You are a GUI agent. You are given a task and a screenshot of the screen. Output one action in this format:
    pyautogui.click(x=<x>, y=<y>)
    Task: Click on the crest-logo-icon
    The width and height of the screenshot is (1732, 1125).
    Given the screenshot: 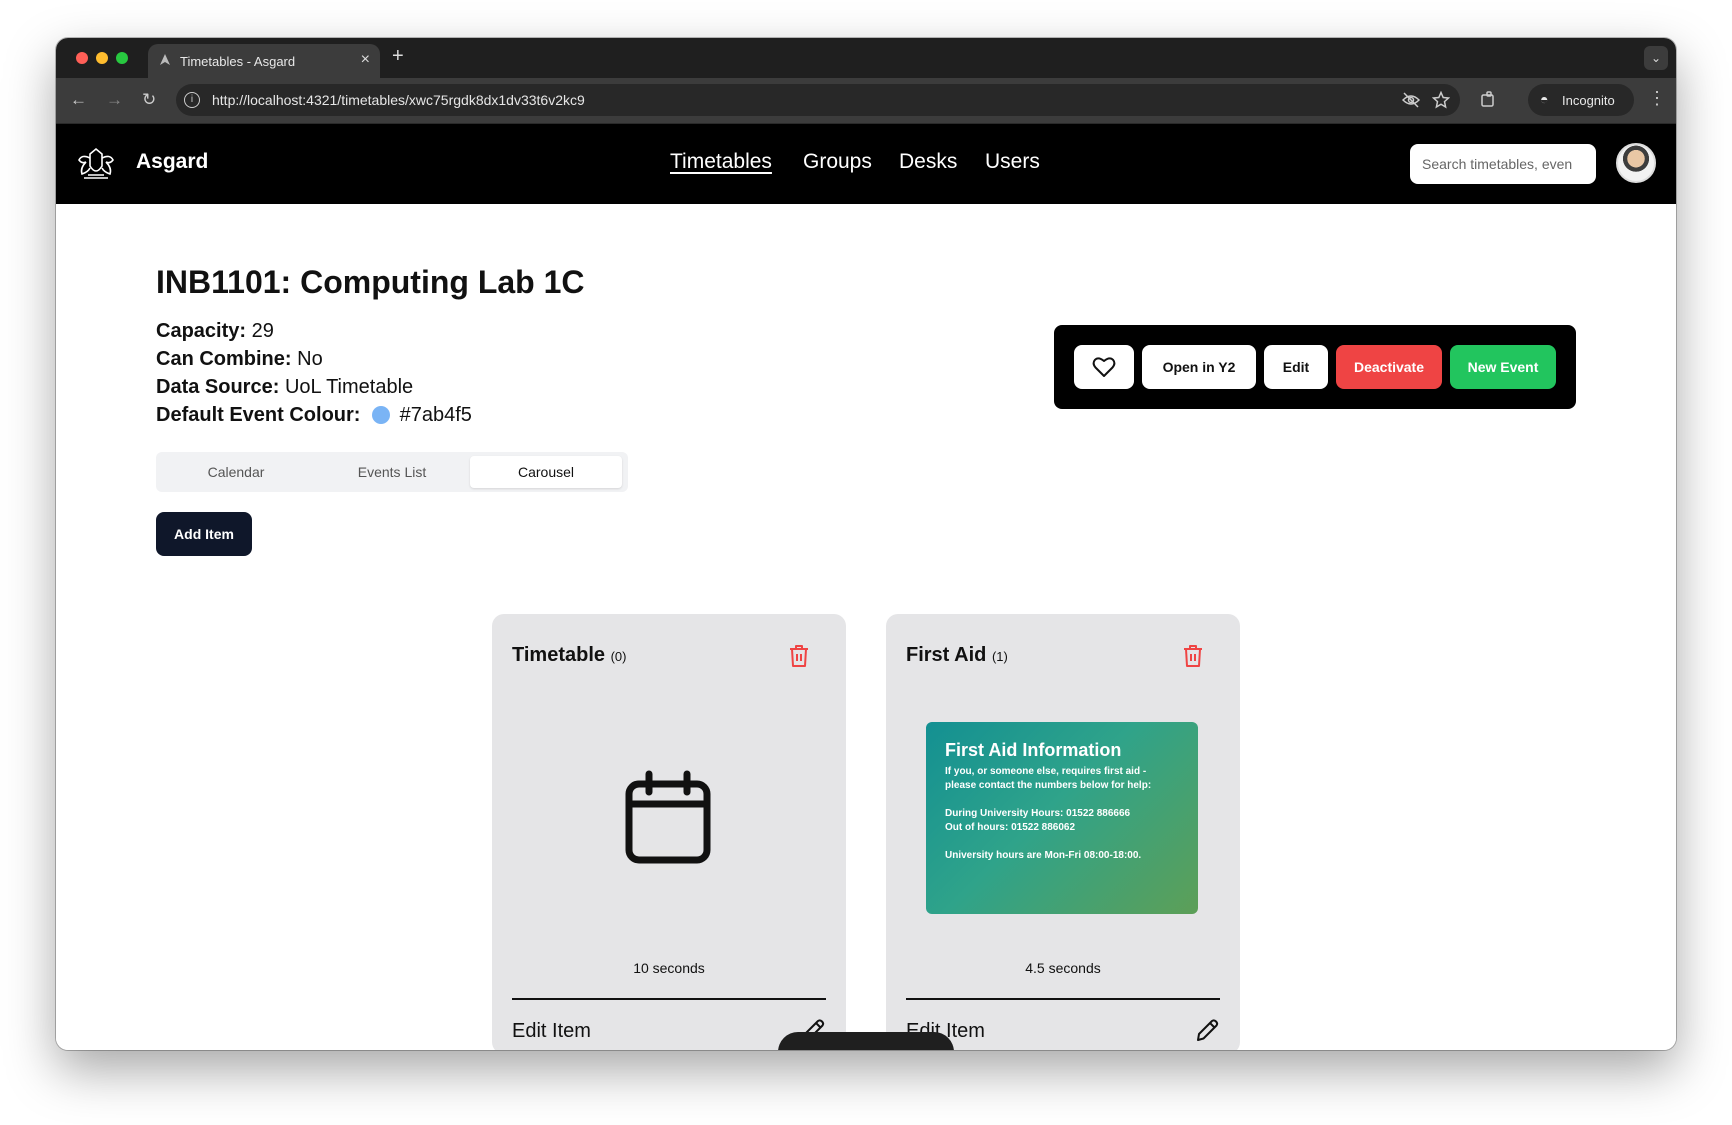 What is the action you would take?
    pyautogui.click(x=96, y=164)
    